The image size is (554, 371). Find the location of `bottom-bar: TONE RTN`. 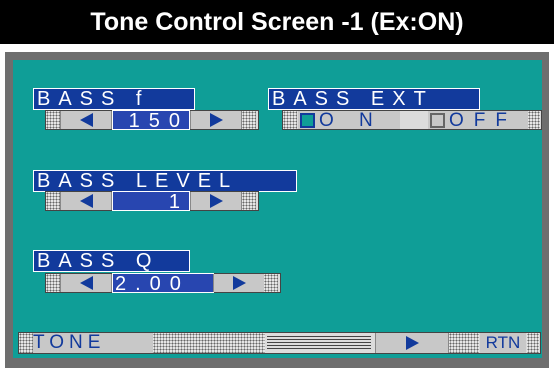

bottom-bar: TONE RTN is located at coordinates (279, 343).